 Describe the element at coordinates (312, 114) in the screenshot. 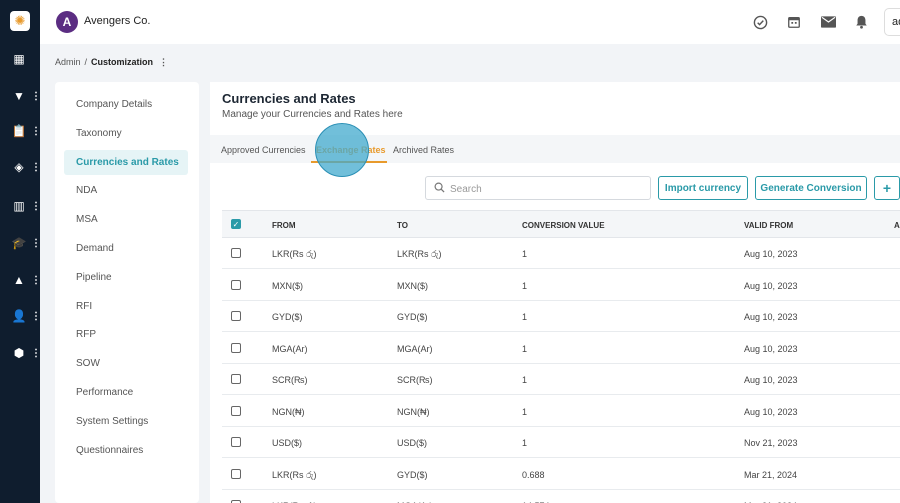

I see `page-subtitle: Manage your Currencies and Rates here` at that location.